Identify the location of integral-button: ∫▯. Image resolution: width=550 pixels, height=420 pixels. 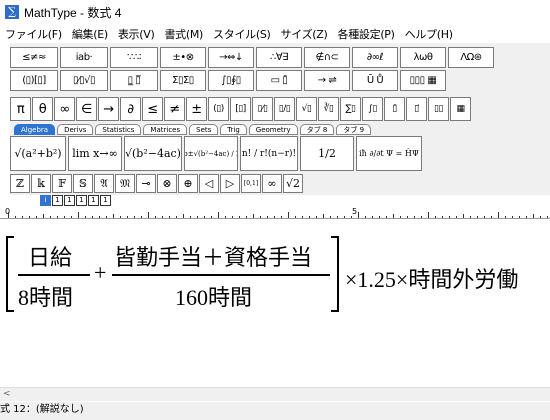
(372, 109).